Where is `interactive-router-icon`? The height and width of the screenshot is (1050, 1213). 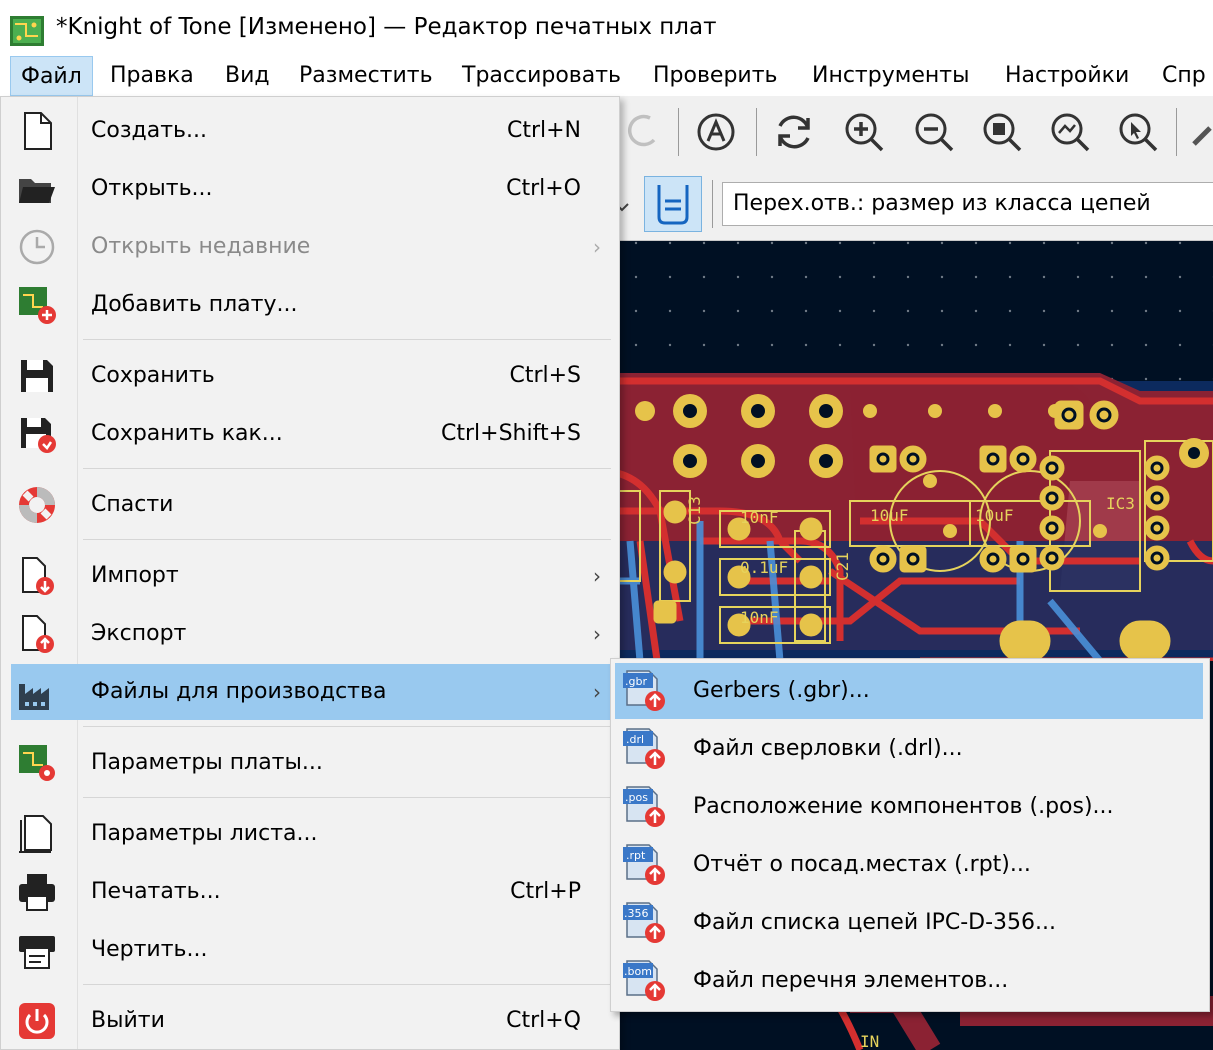
interactive-router-icon is located at coordinates (1201, 132).